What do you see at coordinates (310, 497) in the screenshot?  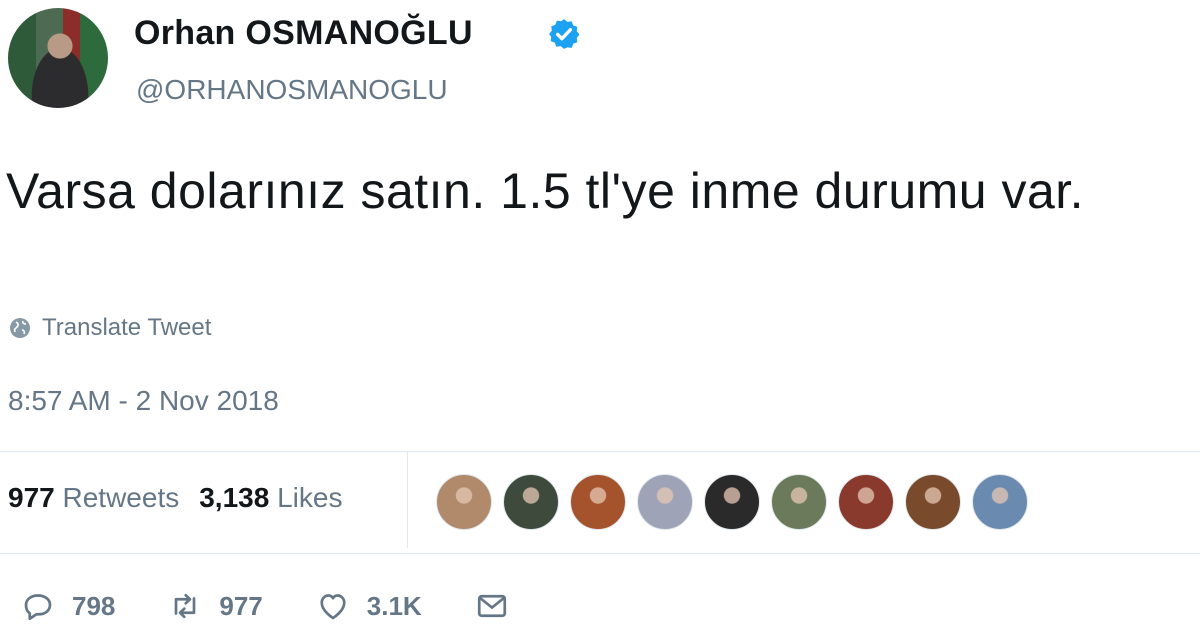 I see `likes-label: Likes` at bounding box center [310, 497].